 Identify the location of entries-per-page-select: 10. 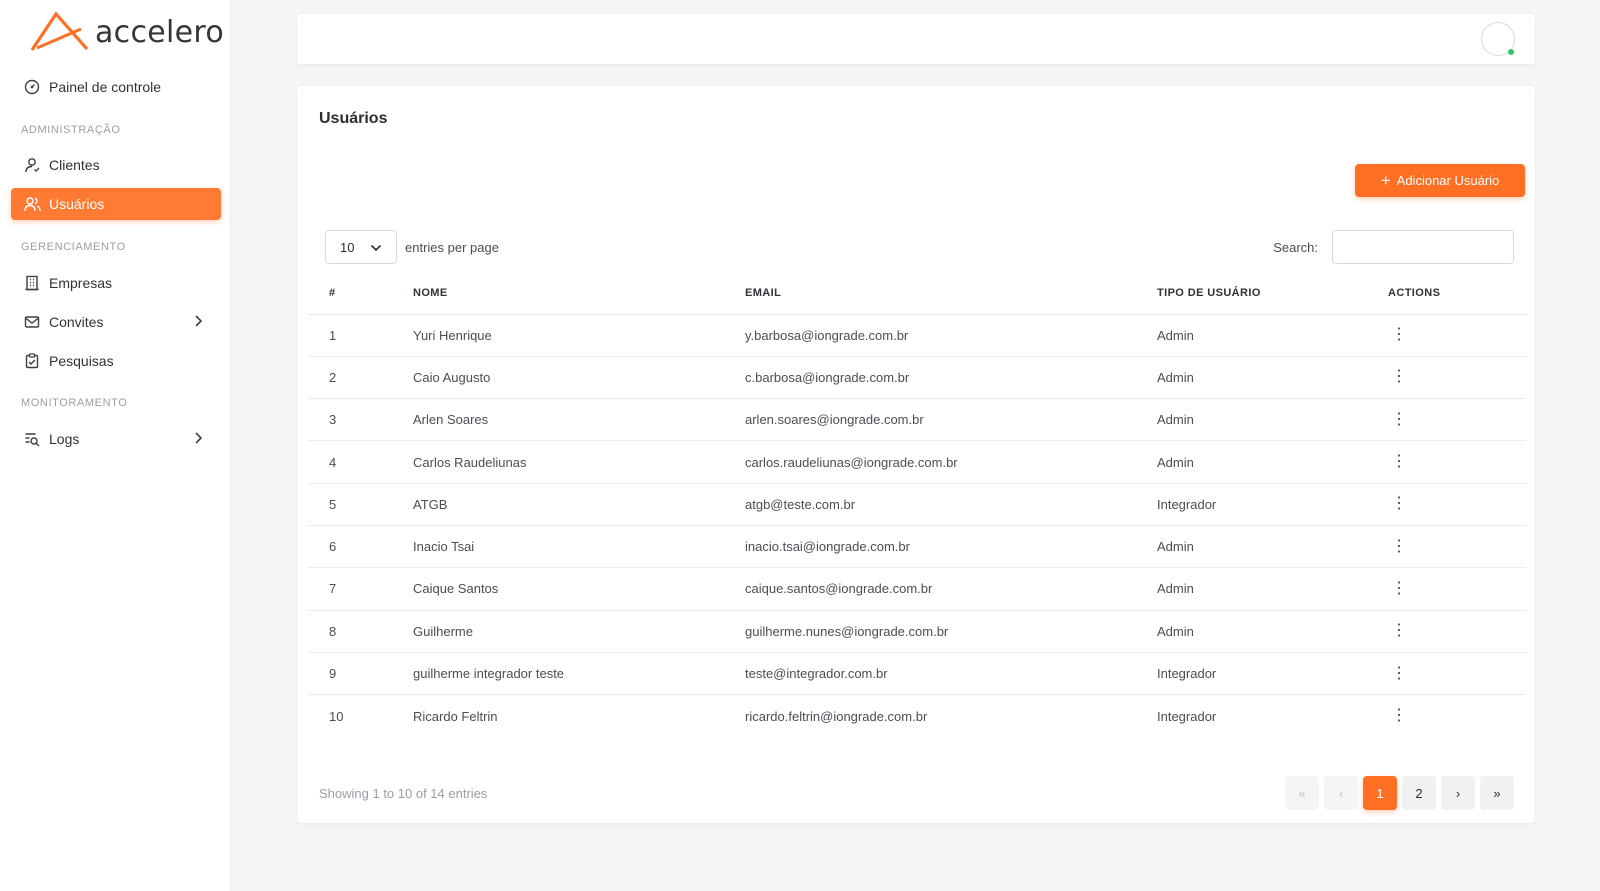
(361, 247).